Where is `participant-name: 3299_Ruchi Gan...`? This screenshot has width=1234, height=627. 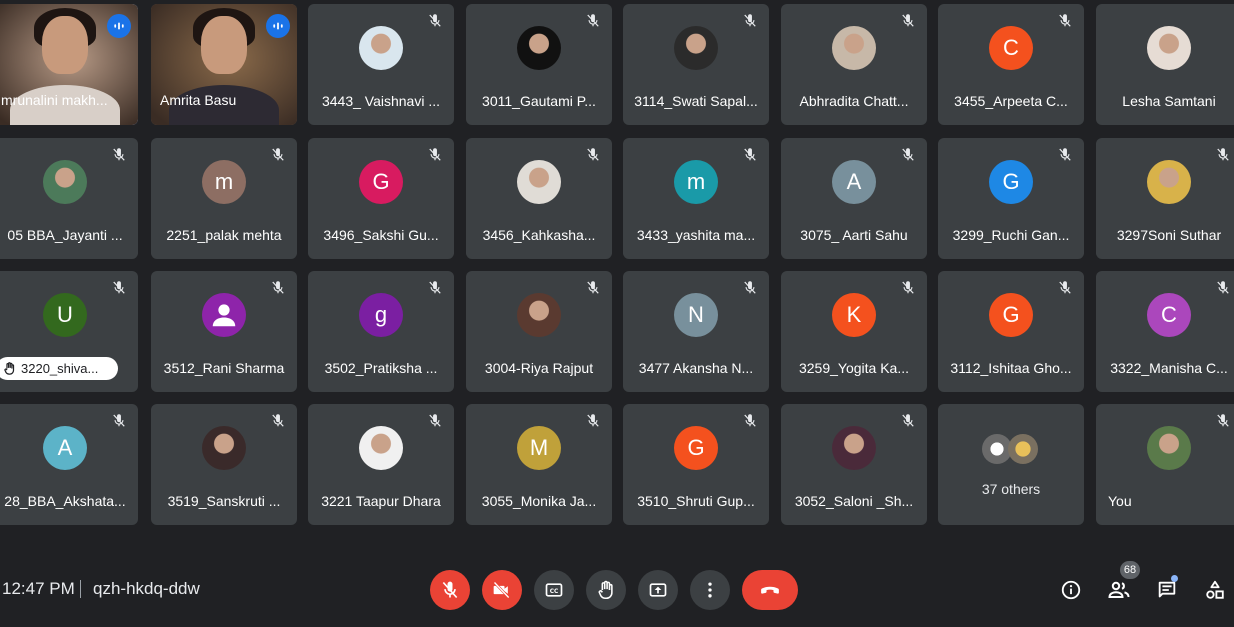 participant-name: 3299_Ruchi Gan... is located at coordinates (1011, 235).